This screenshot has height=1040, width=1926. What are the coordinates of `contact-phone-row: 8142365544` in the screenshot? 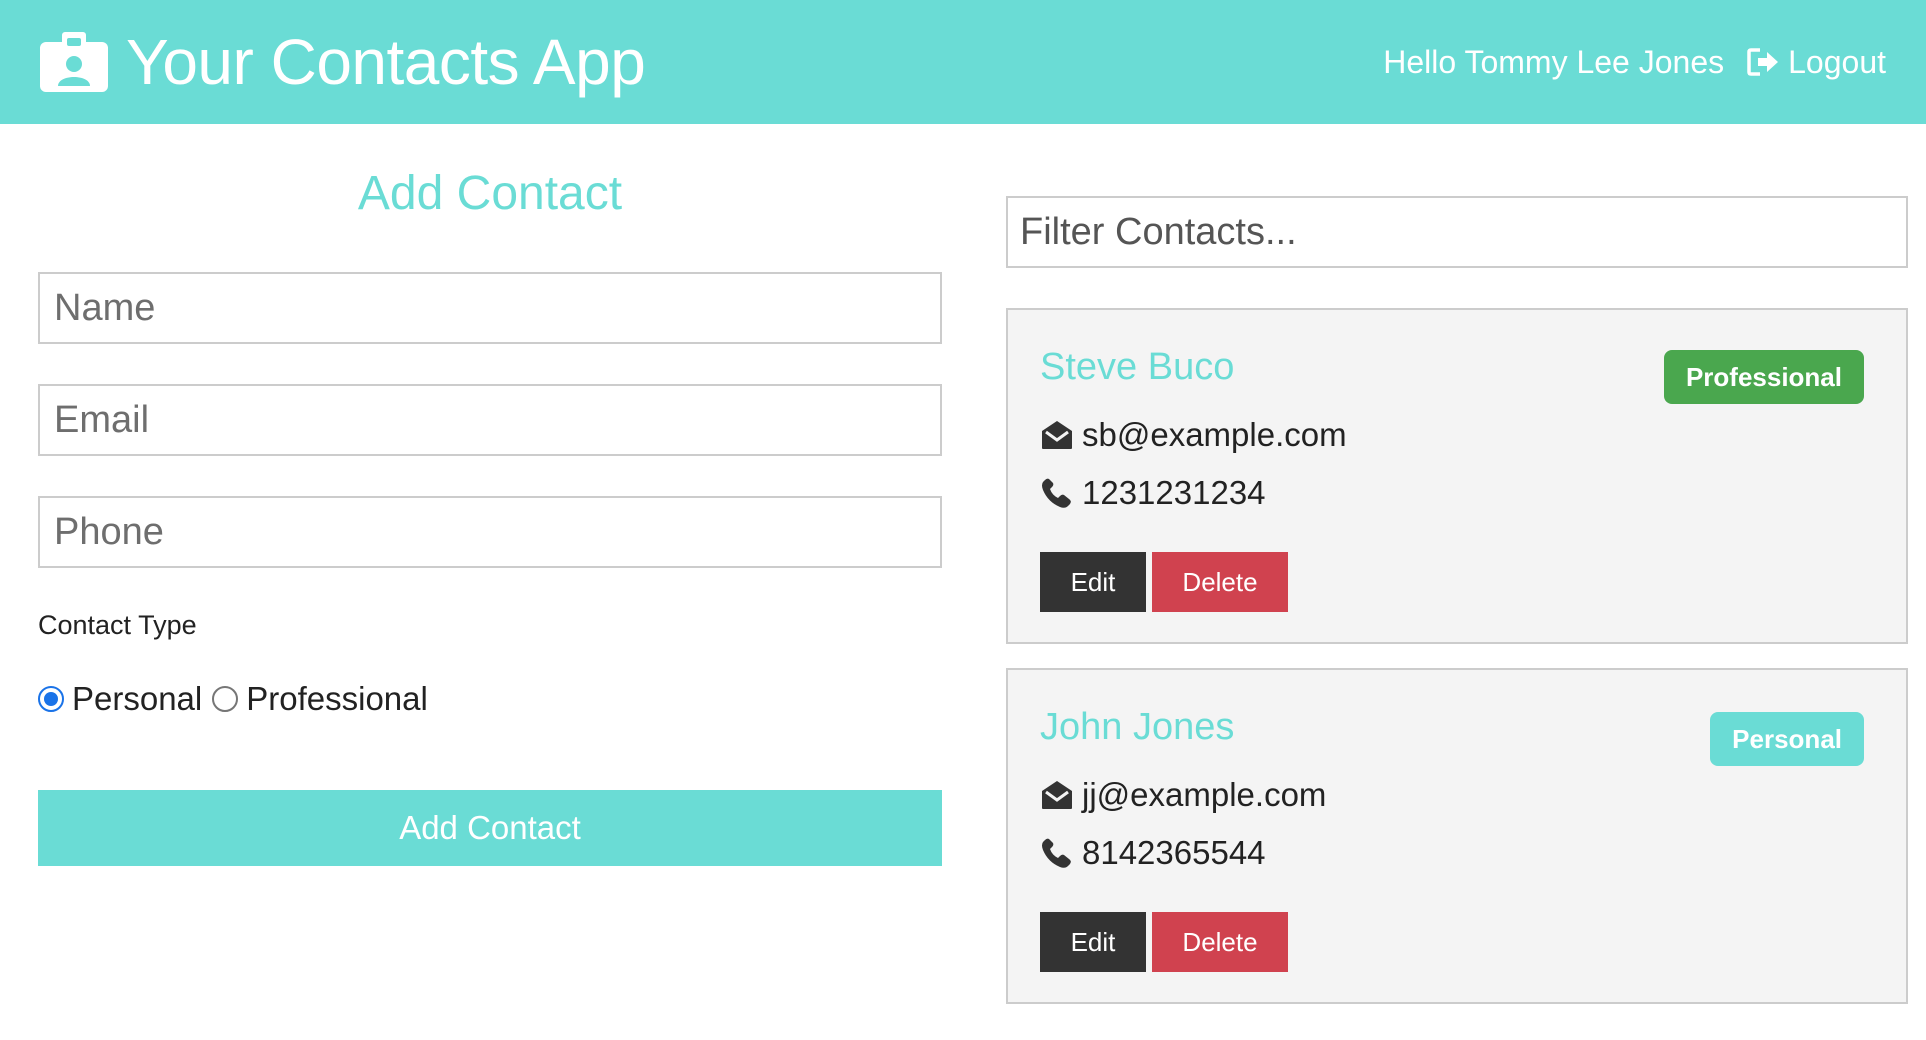 It's located at (1153, 853).